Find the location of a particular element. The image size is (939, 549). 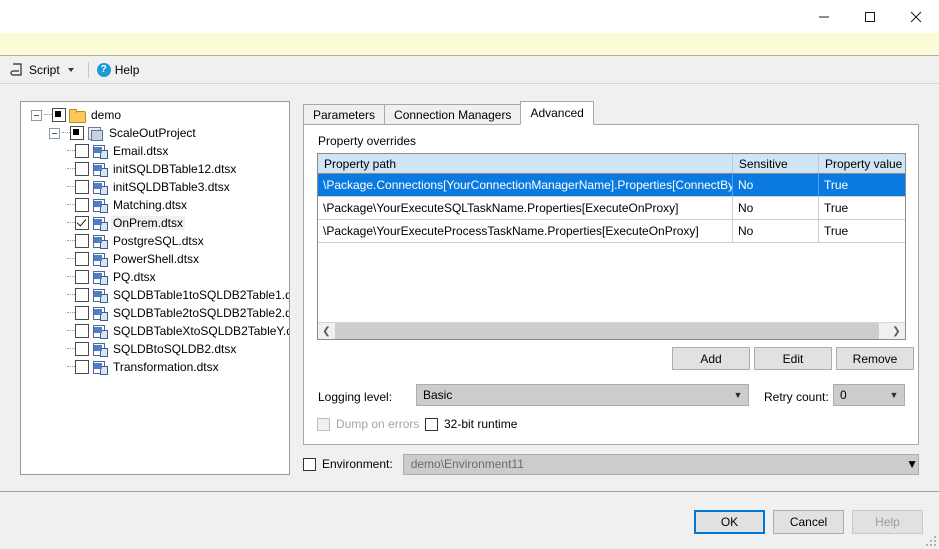

root-checkbox is located at coordinates (59, 115).